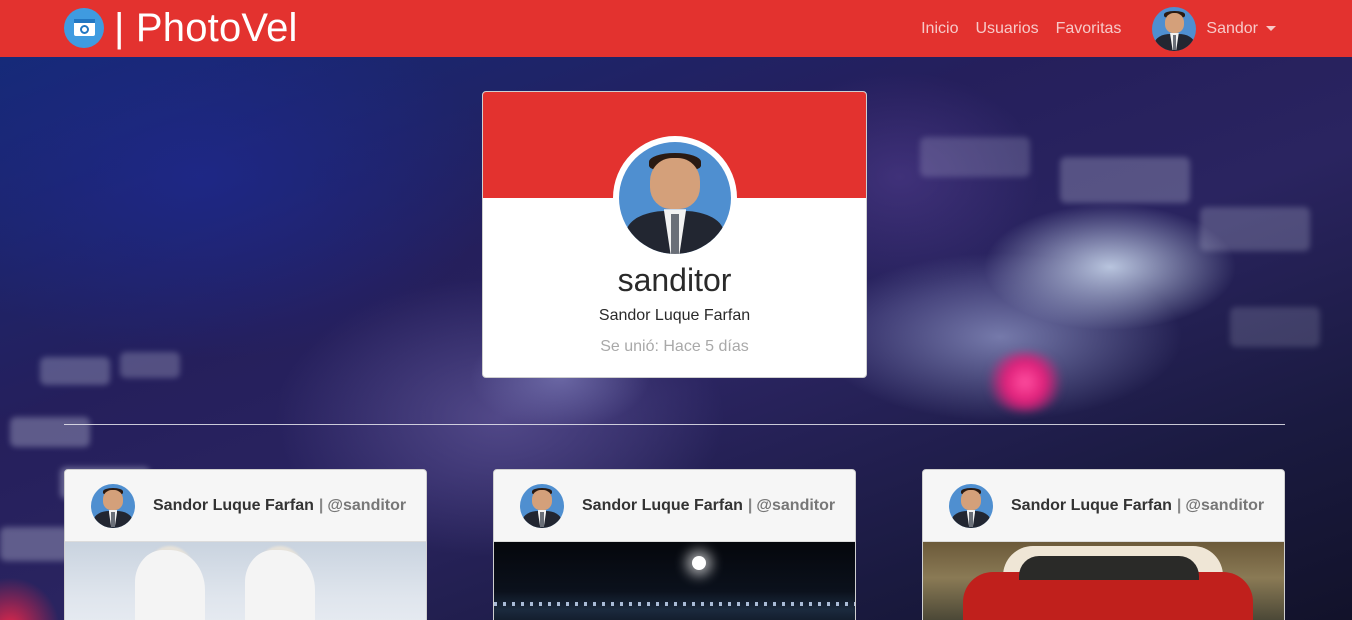 Image resolution: width=1352 pixels, height=620 pixels. What do you see at coordinates (1006, 29) in the screenshot?
I see `nav-link-usuarios: Usuarios` at bounding box center [1006, 29].